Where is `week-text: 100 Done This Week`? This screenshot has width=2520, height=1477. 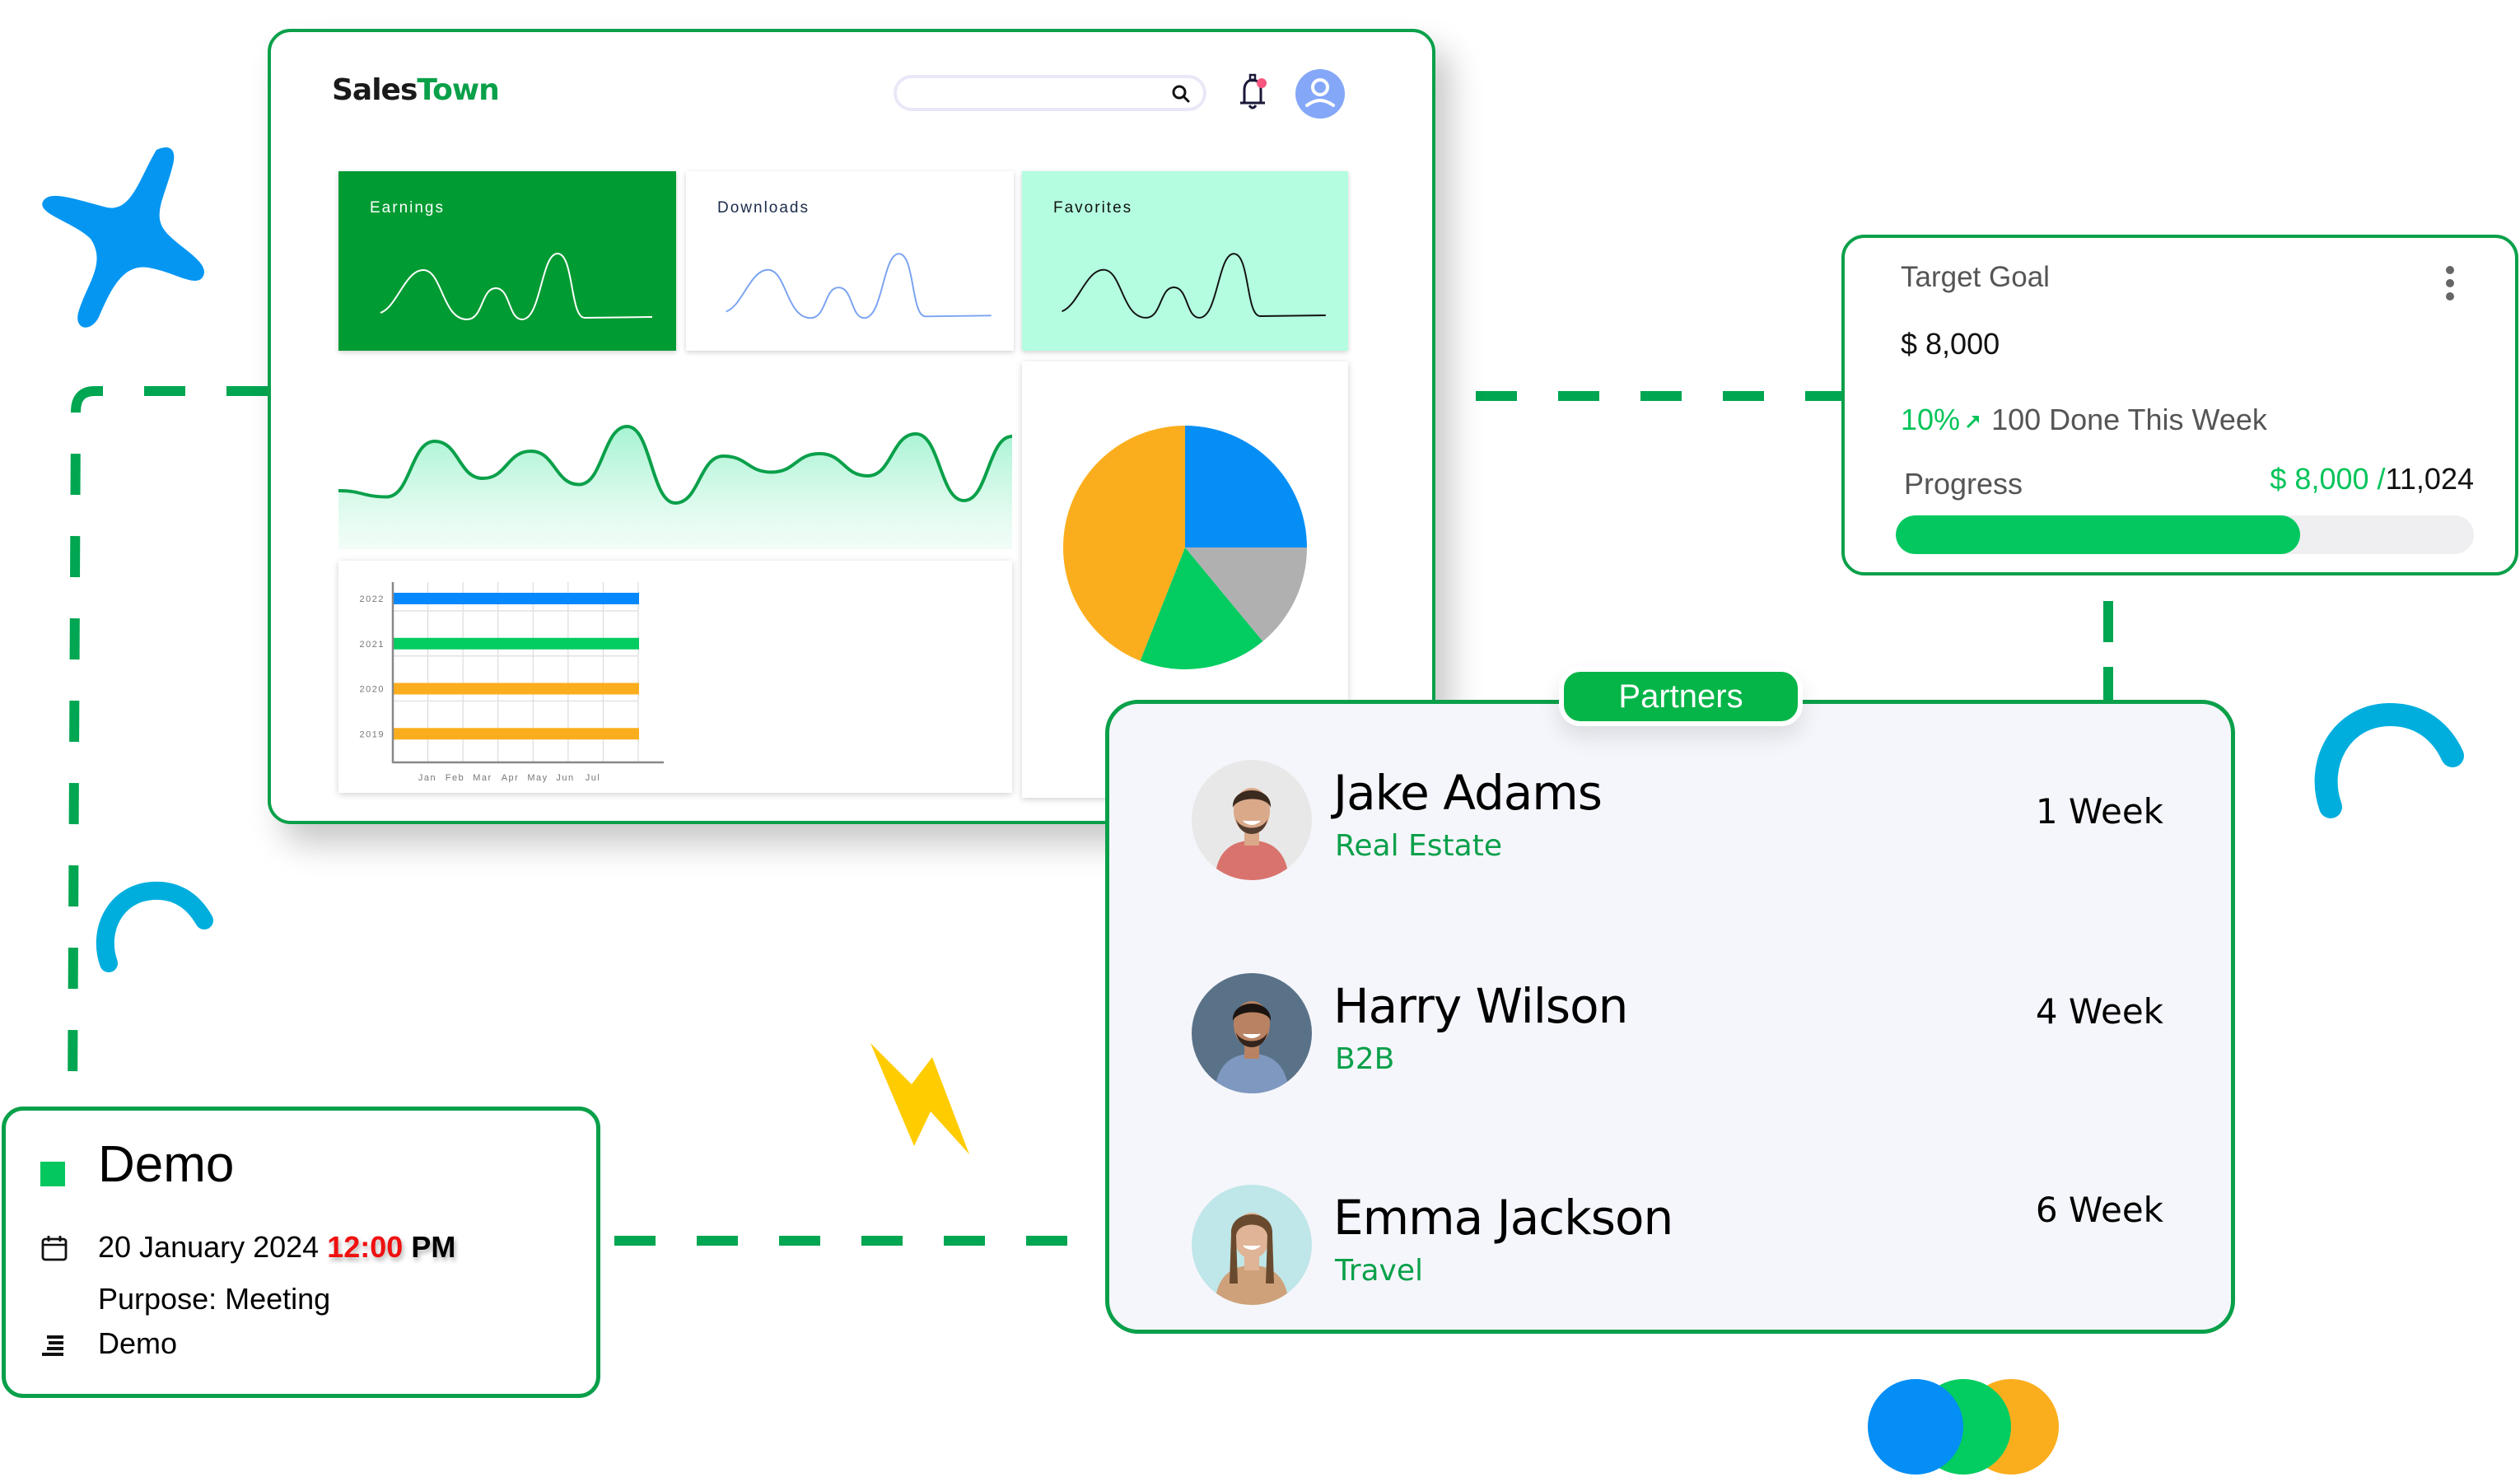
week-text: 100 Done This Week is located at coordinates (2129, 419).